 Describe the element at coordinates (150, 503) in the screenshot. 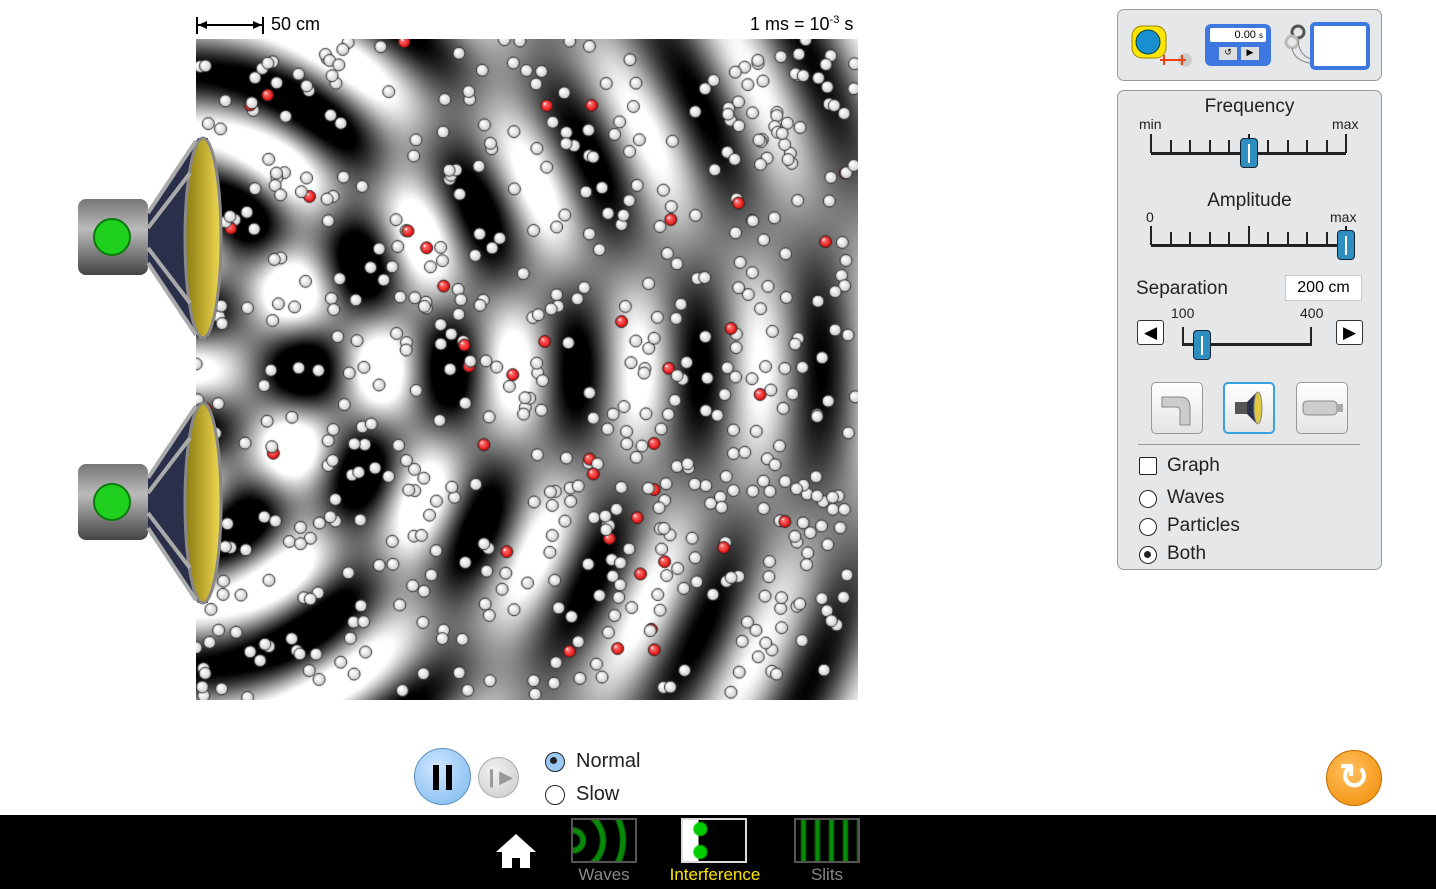

I see `speaker-bottom` at that location.